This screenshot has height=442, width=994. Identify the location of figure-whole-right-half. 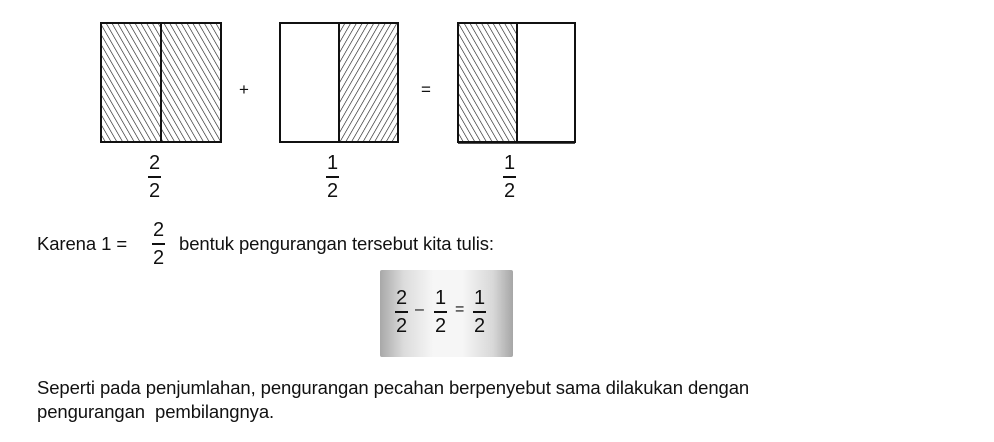
(191, 82).